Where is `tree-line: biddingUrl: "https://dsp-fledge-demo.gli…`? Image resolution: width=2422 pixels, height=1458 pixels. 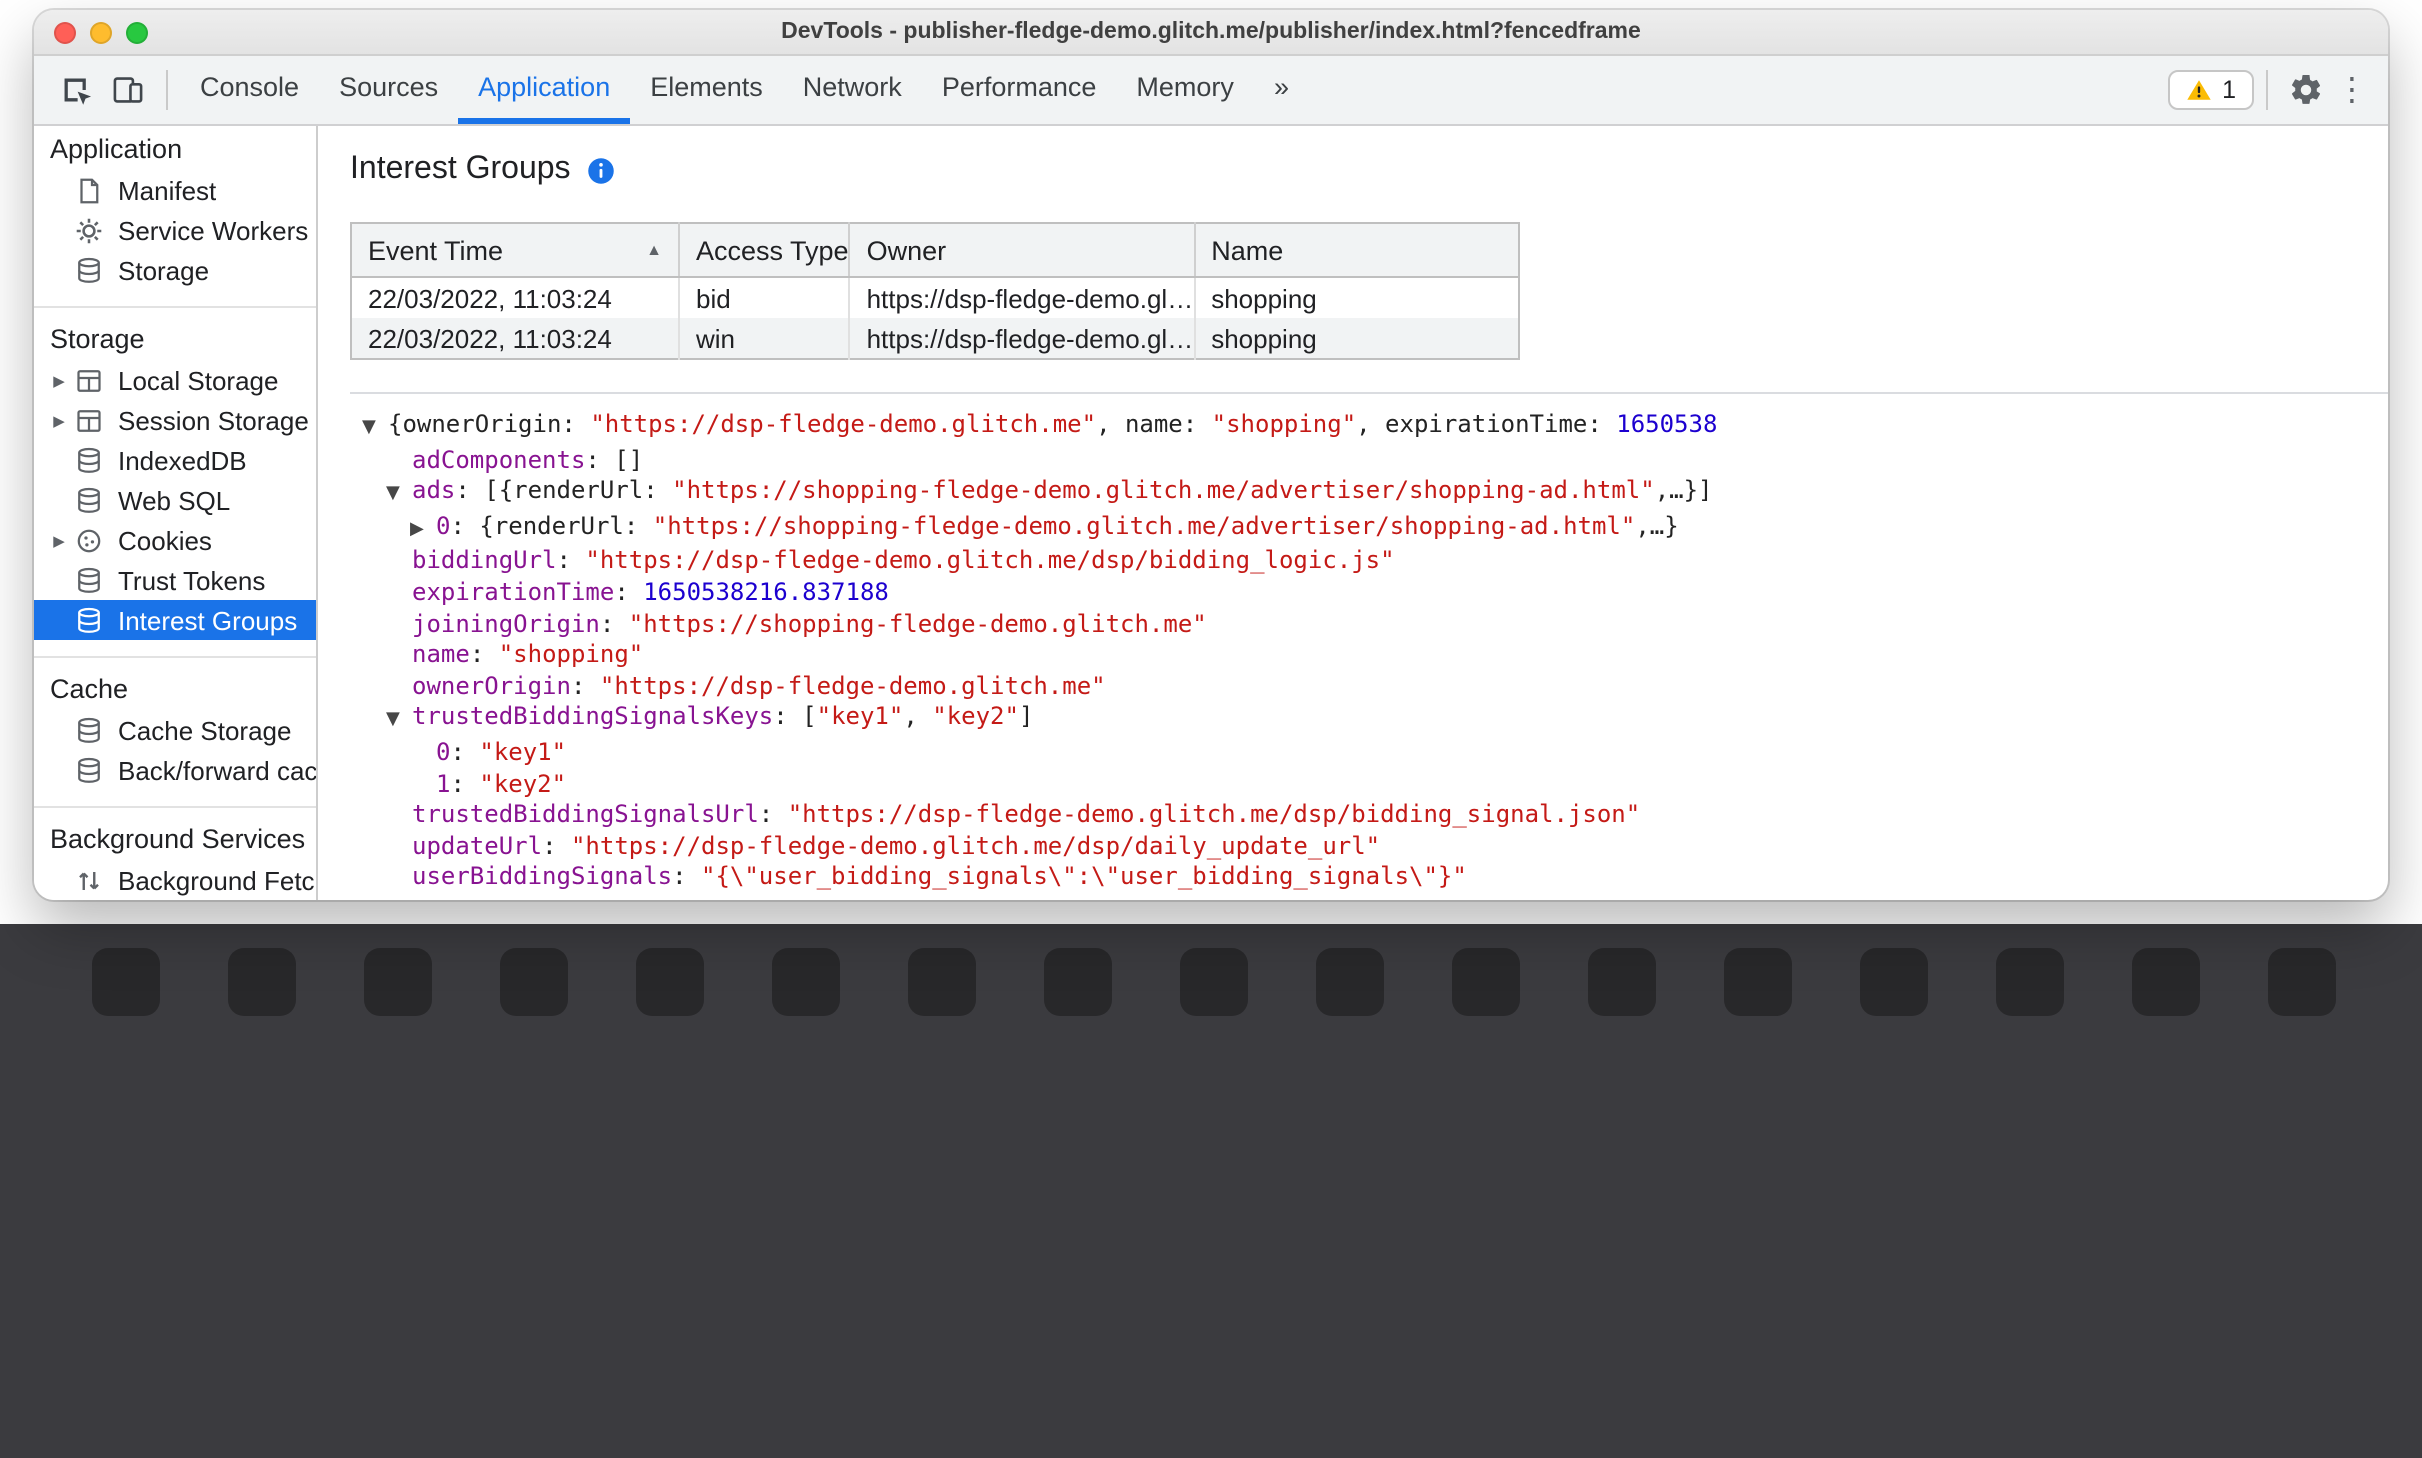 tree-line: biddingUrl: "https://dsp-fledge-demo.gli… is located at coordinates (1371, 562).